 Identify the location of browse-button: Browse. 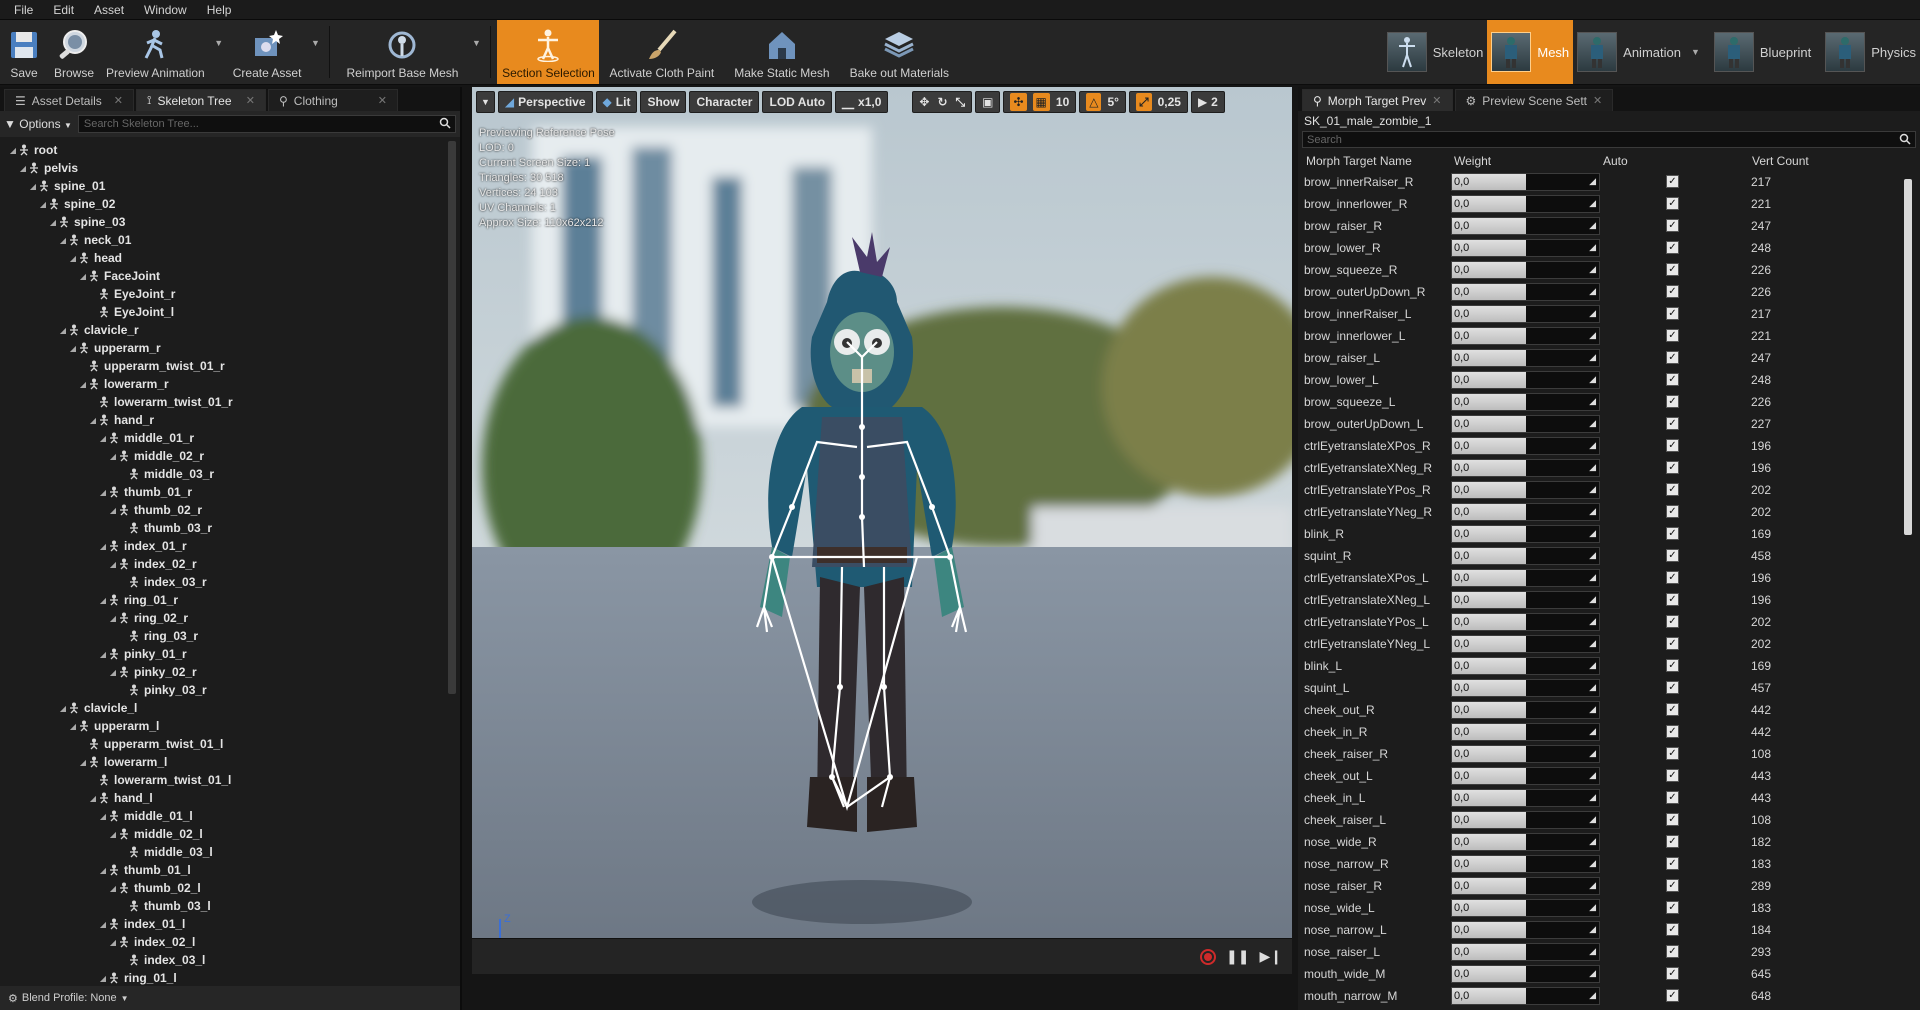
(74, 52).